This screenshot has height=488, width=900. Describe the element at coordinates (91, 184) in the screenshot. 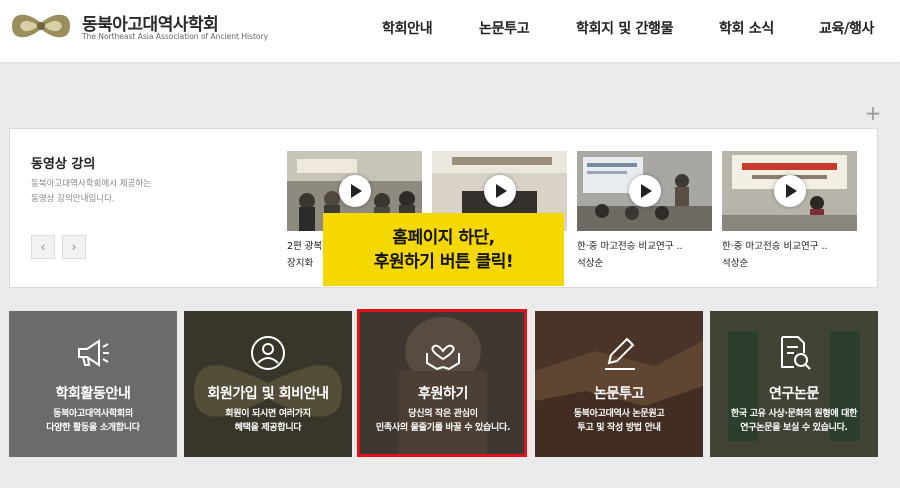

I see `video-desc-line: 동북아고대역사학회에서 제공하는` at that location.